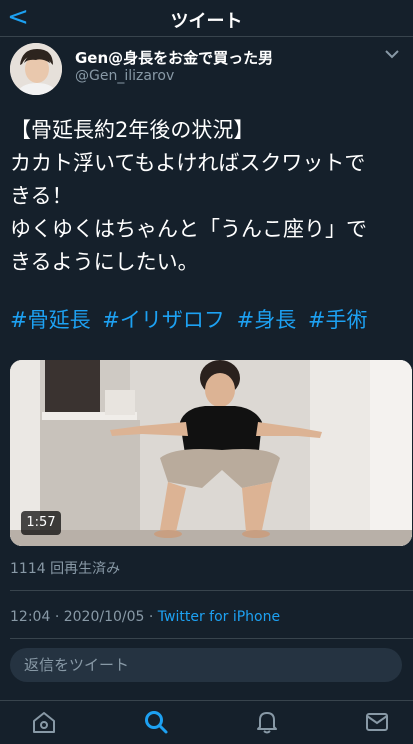 This screenshot has height=744, width=413. Describe the element at coordinates (65, 569) in the screenshot. I see `view-count: 1114 回再生済み` at that location.